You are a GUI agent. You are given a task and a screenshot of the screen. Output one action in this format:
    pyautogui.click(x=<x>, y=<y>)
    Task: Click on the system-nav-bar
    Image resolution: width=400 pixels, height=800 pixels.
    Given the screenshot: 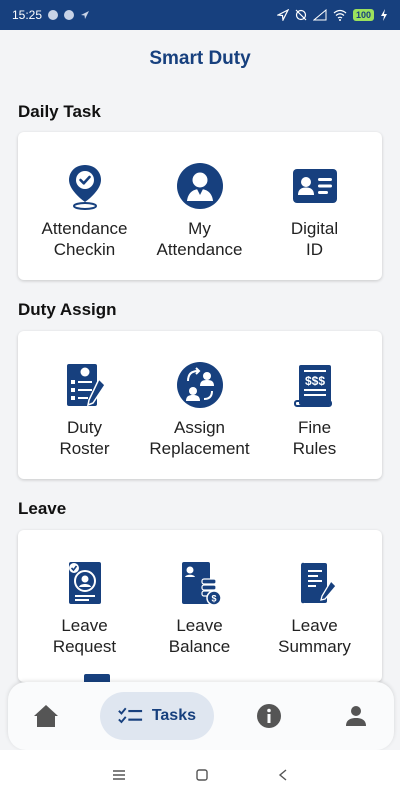 What is the action you would take?
    pyautogui.click(x=200, y=775)
    